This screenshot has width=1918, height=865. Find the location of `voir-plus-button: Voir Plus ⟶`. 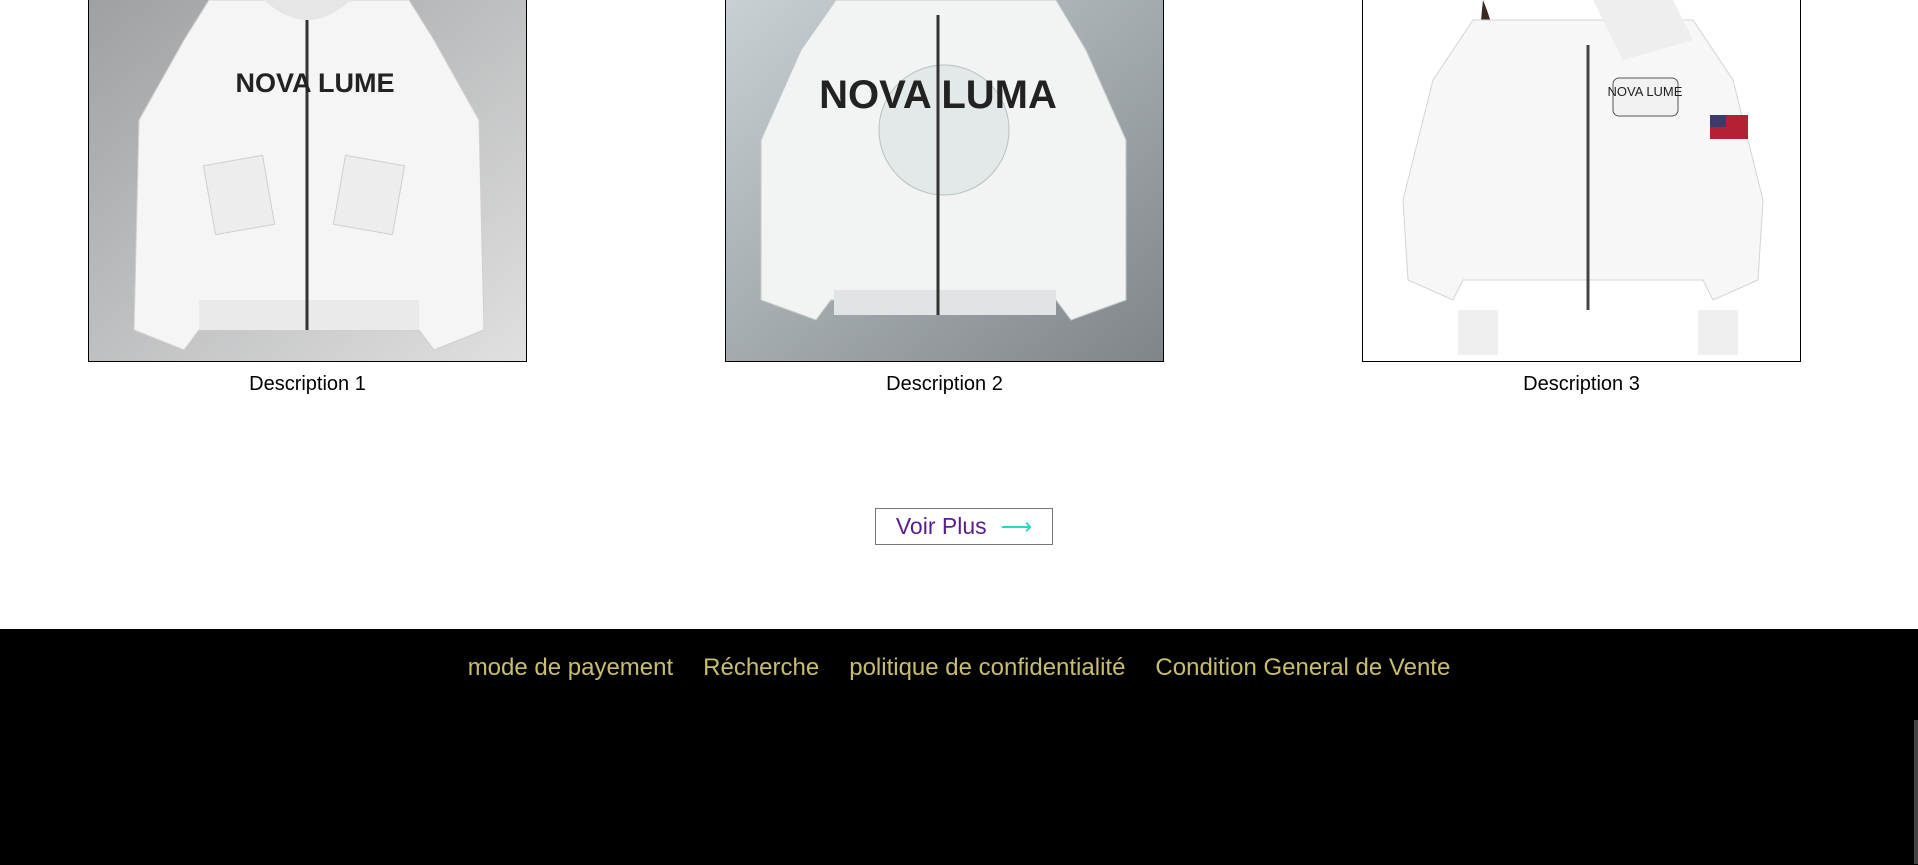

voir-plus-button: Voir Plus ⟶ is located at coordinates (964, 526).